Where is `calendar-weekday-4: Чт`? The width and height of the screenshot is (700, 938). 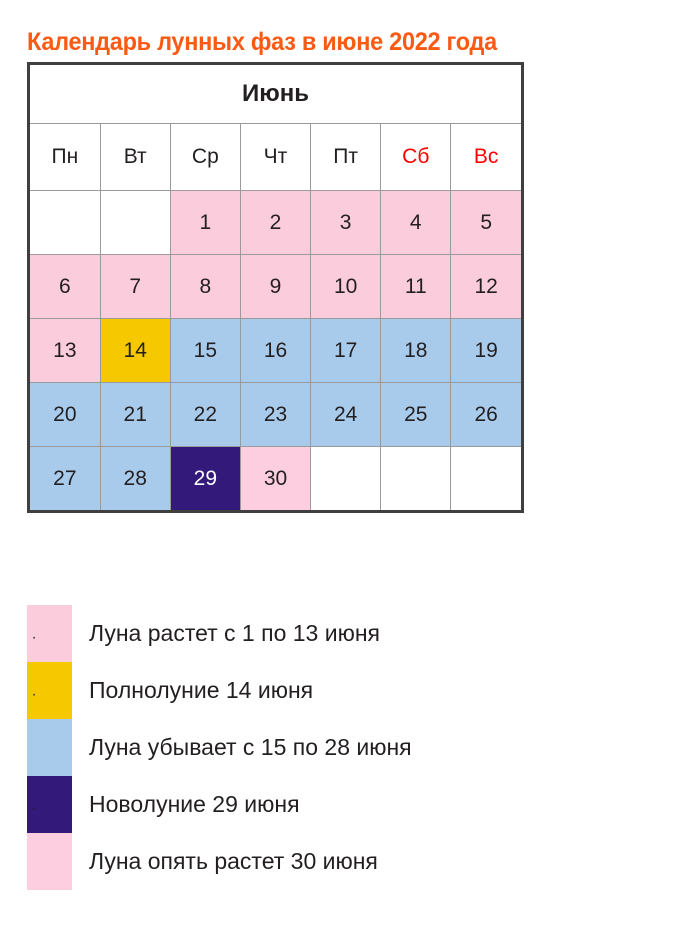 calendar-weekday-4: Чт is located at coordinates (275, 157).